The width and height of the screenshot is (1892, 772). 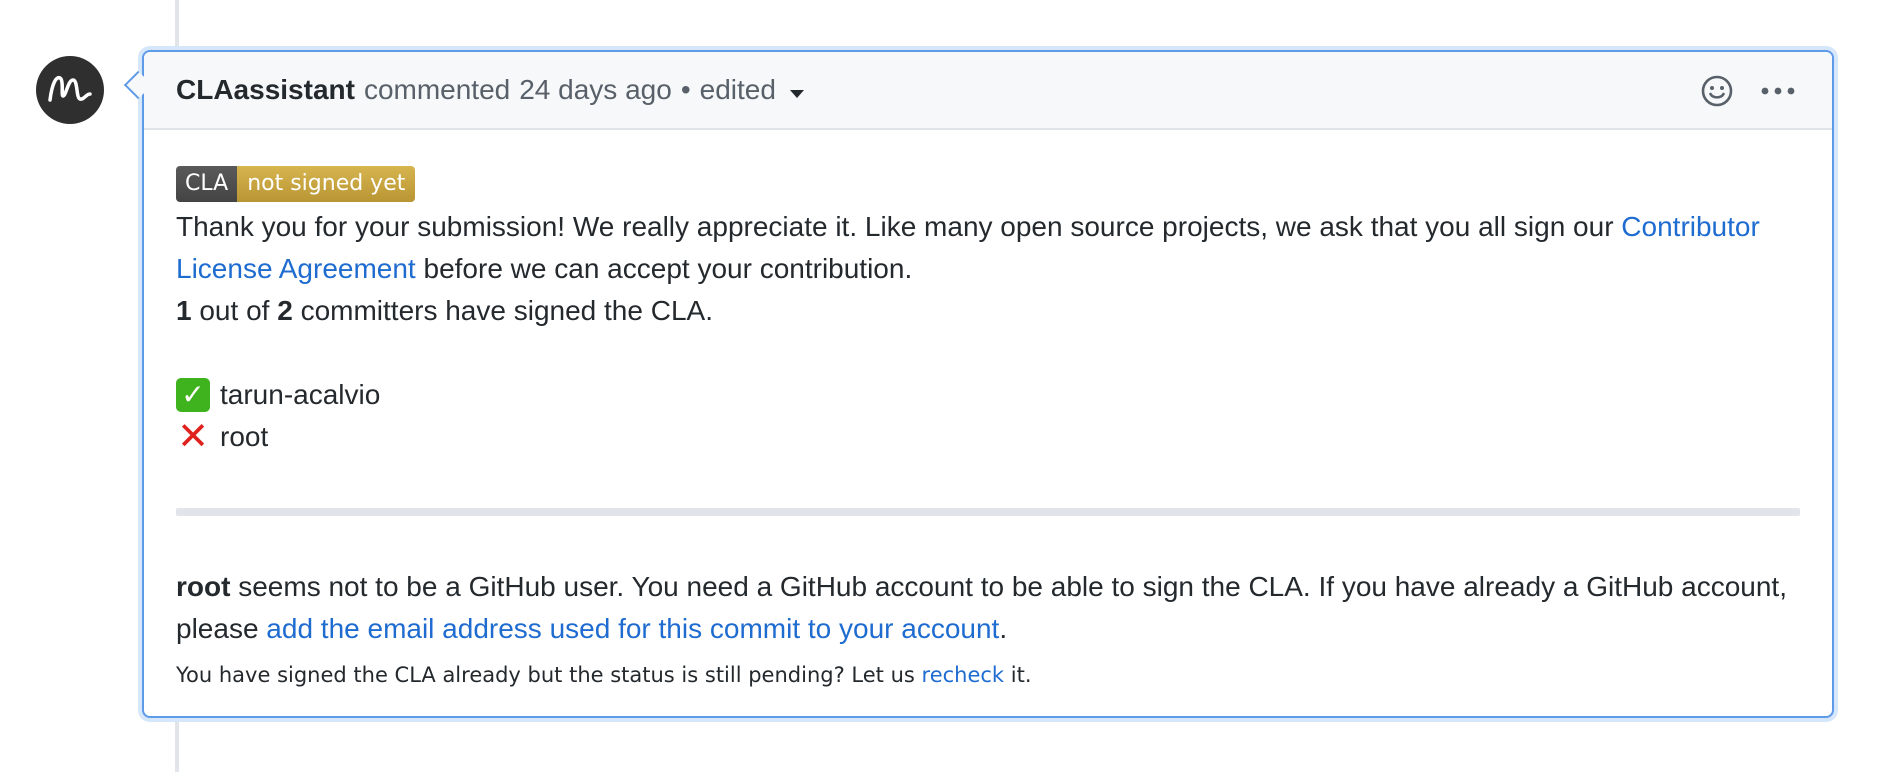 What do you see at coordinates (184, 310) in the screenshot?
I see `signed-count: 1` at bounding box center [184, 310].